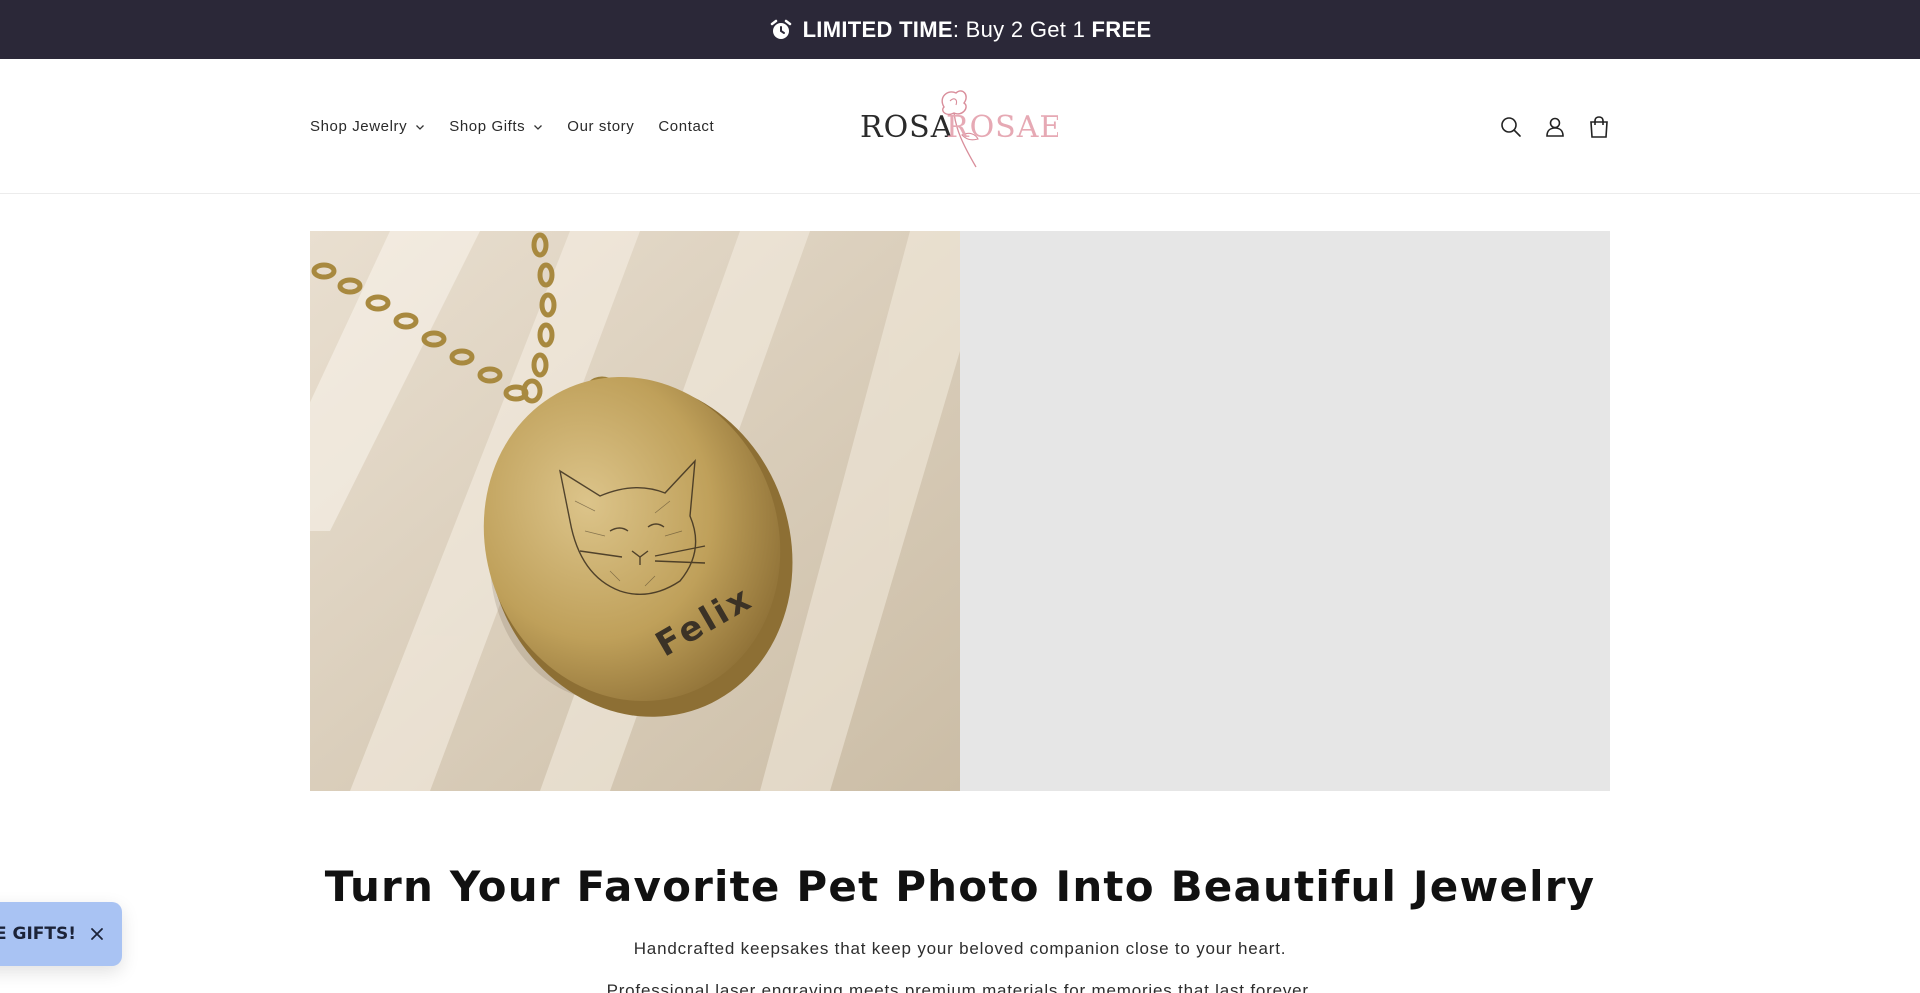 Image resolution: width=1920 pixels, height=993 pixels. What do you see at coordinates (1511, 127) in the screenshot?
I see `search-icon` at bounding box center [1511, 127].